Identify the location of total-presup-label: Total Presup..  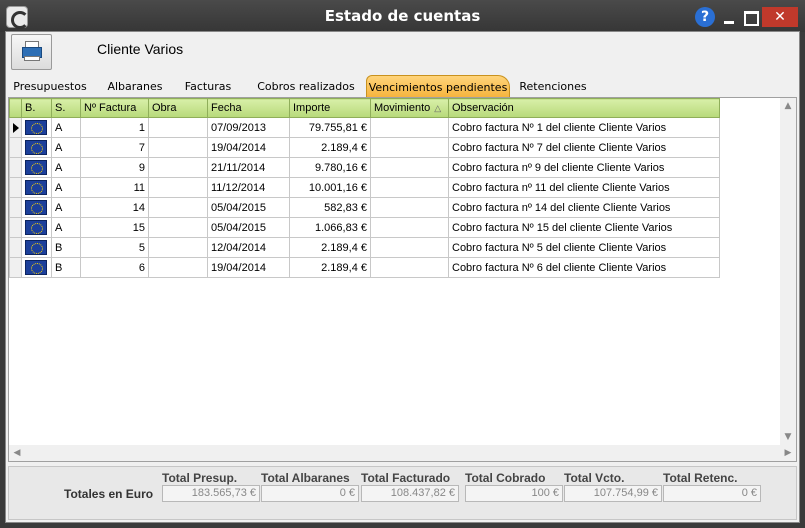
(200, 478).